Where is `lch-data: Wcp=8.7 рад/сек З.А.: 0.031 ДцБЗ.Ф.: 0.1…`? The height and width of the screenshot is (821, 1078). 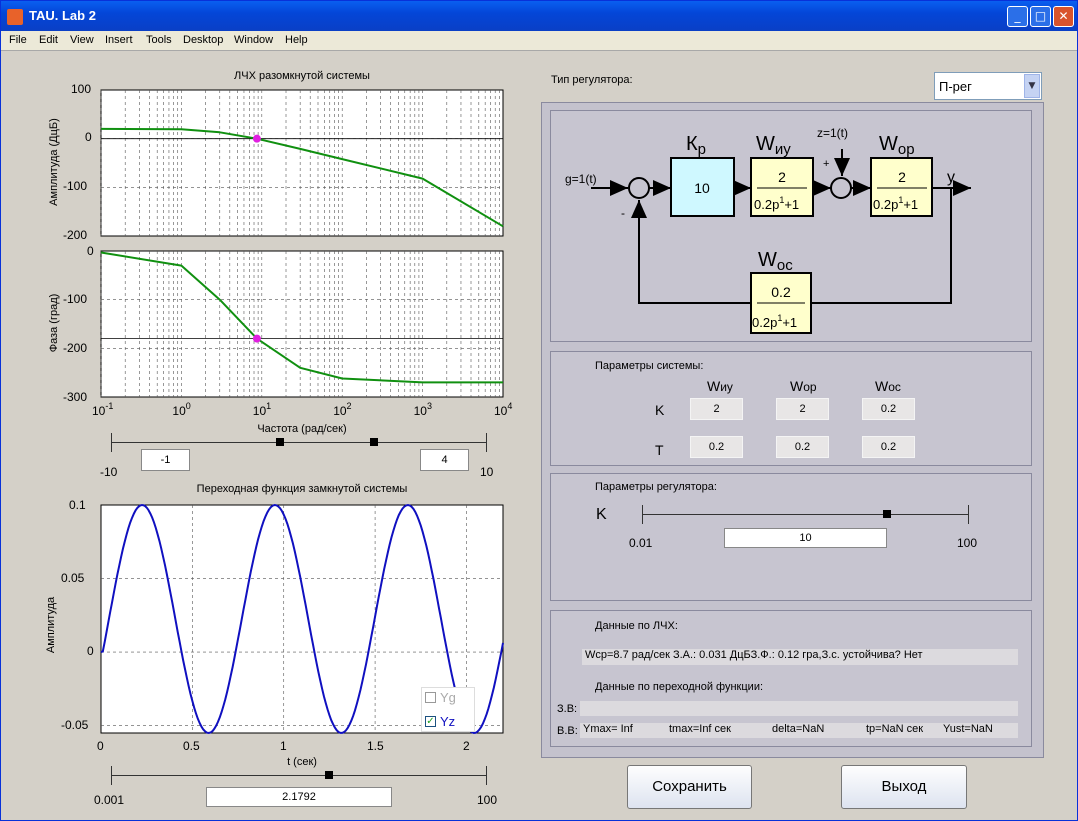 lch-data: Wcp=8.7 рад/сек З.А.: 0.031 ДцБЗ.Ф.: 0.1… is located at coordinates (800, 657).